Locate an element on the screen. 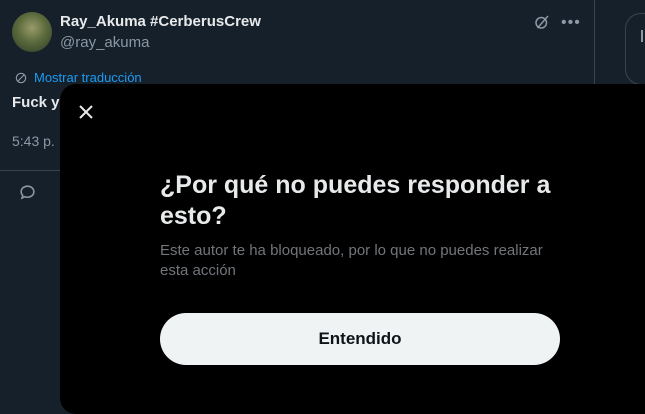 This screenshot has height=414, width=645. tweet-text: Fuck y is located at coordinates (36, 102).